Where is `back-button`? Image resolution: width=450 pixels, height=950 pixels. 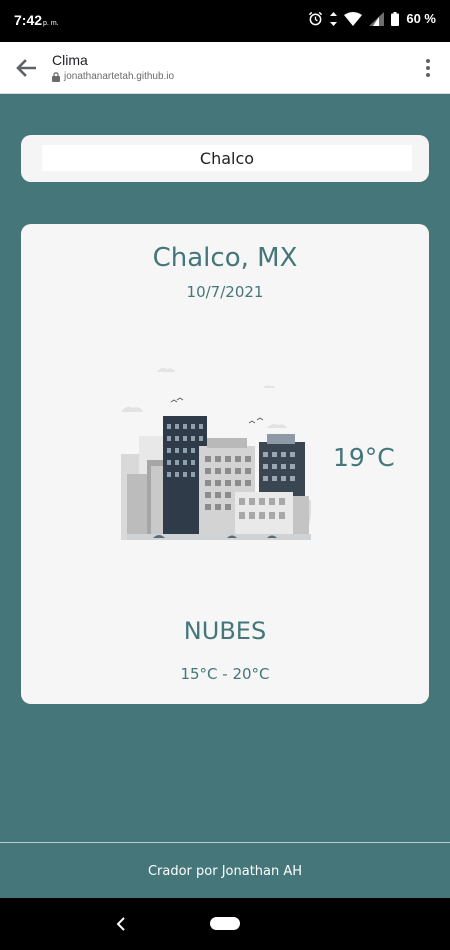 back-button is located at coordinates (26, 68).